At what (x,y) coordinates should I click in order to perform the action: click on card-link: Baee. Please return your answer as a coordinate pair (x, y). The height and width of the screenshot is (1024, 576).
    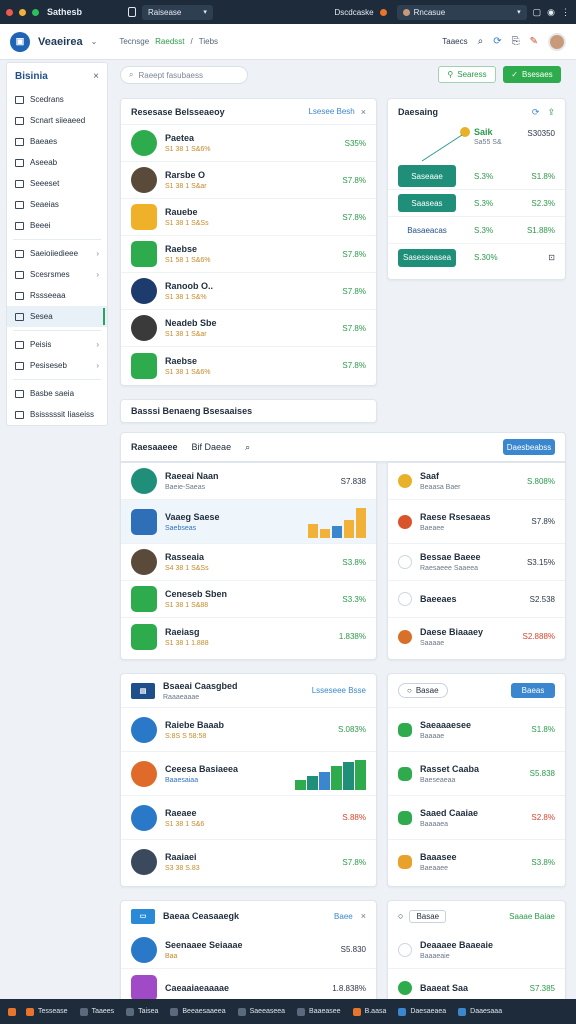
    Looking at the image, I should click on (343, 916).